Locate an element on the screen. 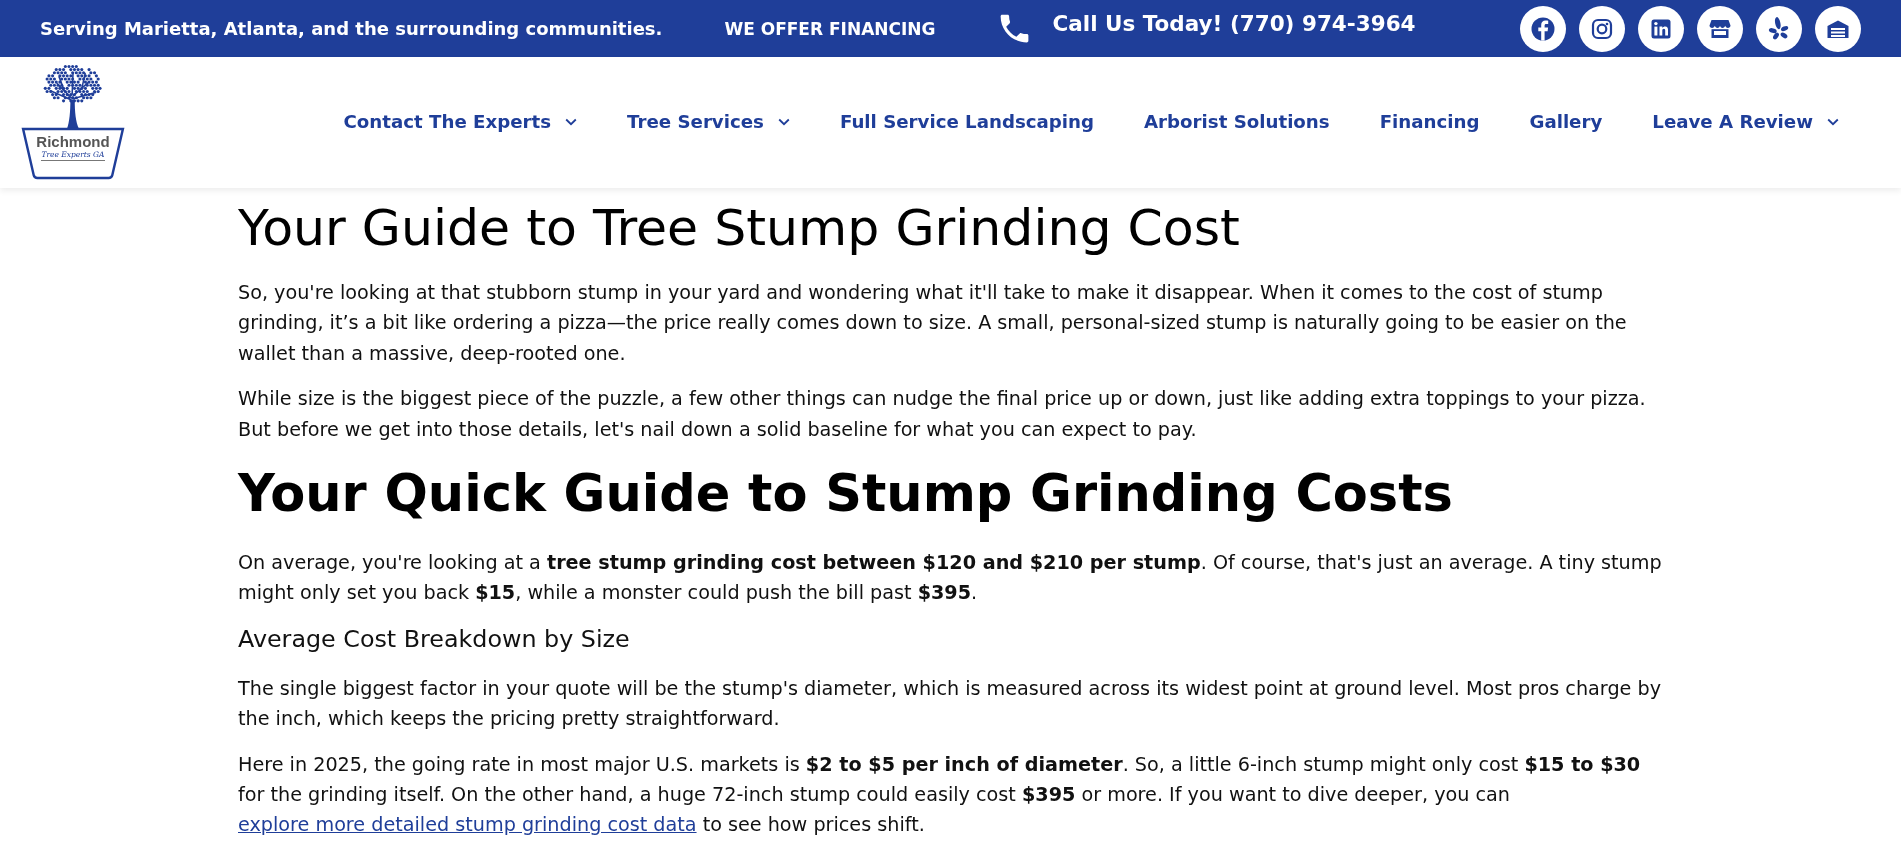 This screenshot has width=1901, height=847. nav-link: Arborist Solutions is located at coordinates (1237, 121).